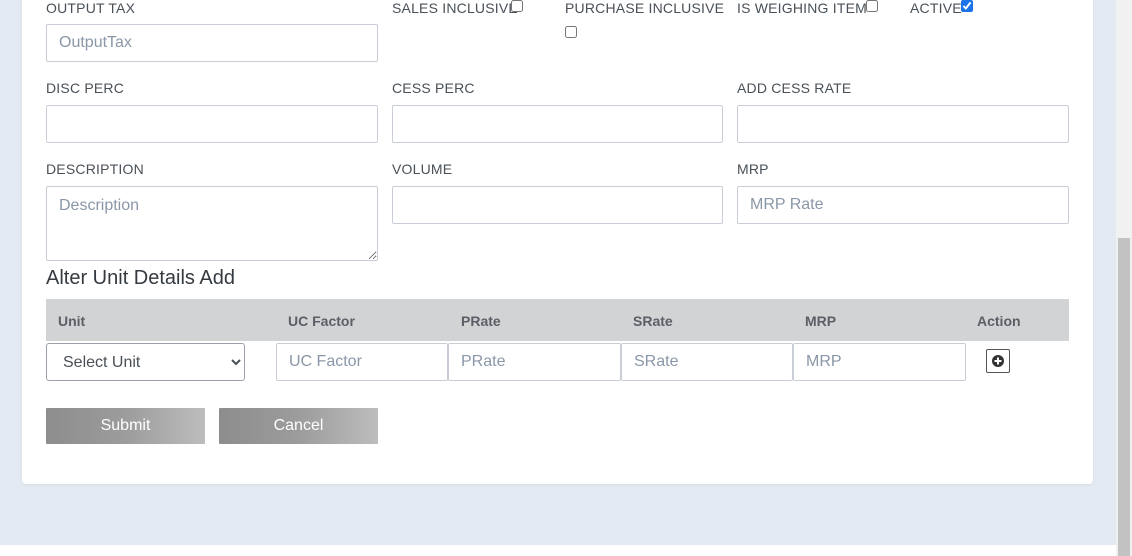 This screenshot has width=1132, height=556. I want to click on add-cess-rate-label: ADD CESS RATE, so click(794, 88).